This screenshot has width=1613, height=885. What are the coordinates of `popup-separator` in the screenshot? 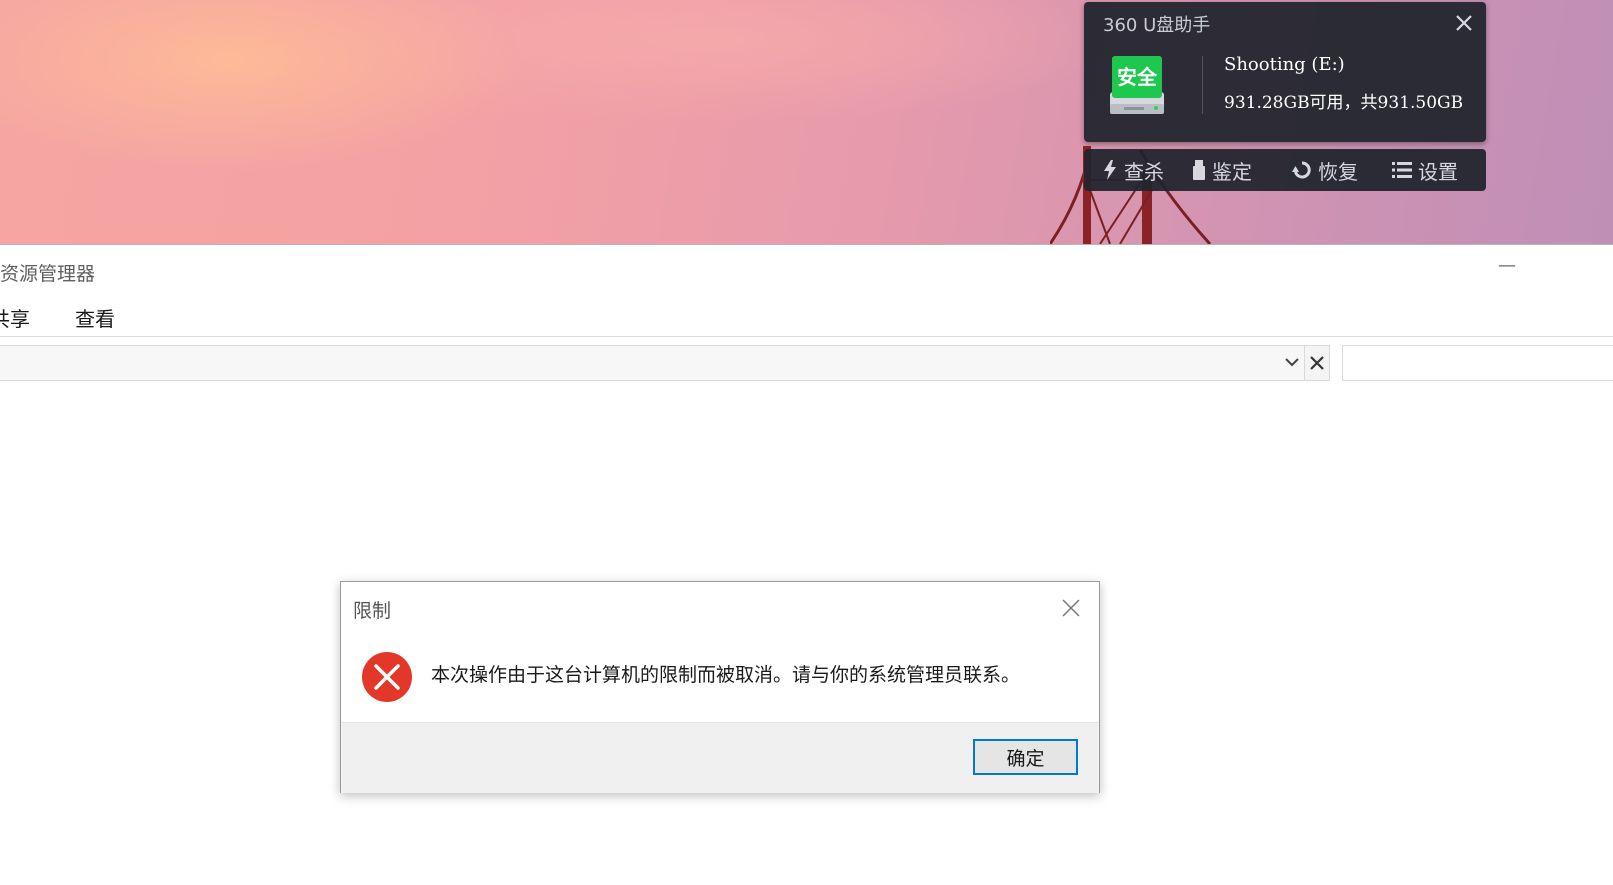 It's located at (1202, 85).